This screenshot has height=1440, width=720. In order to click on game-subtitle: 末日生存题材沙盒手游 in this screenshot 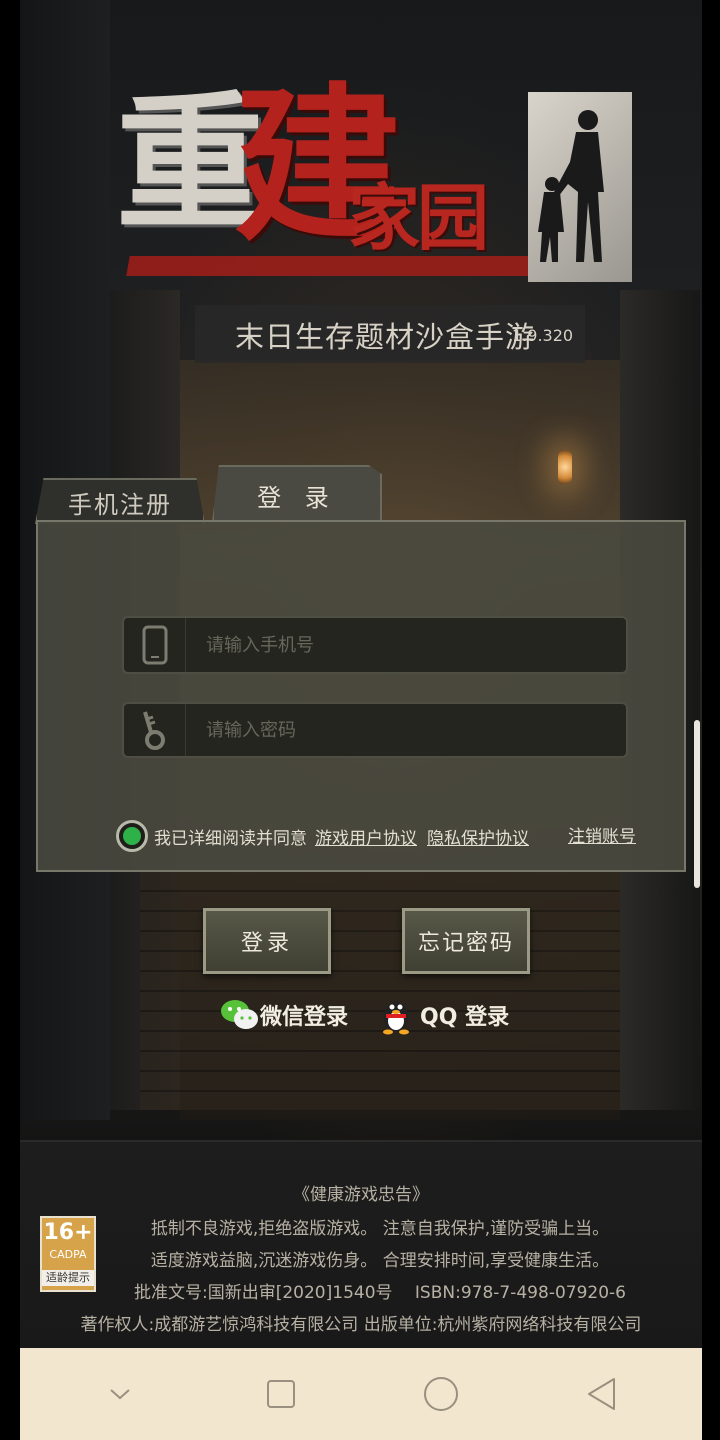, I will do `click(385, 337)`.